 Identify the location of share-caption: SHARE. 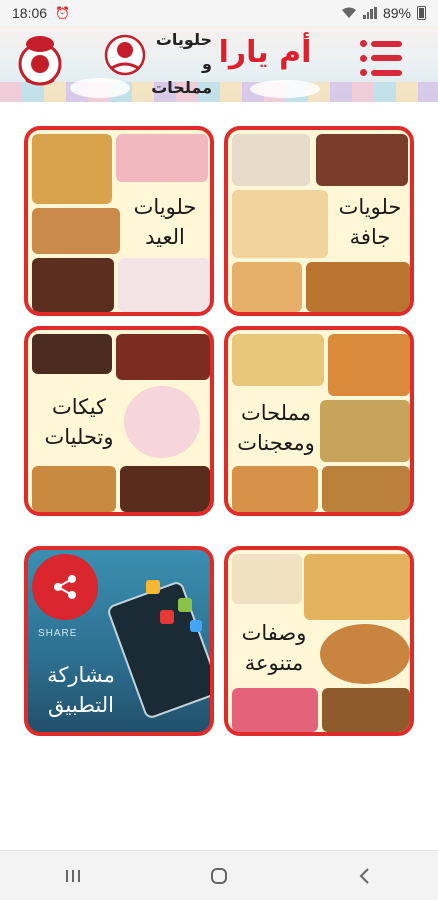
(58, 633).